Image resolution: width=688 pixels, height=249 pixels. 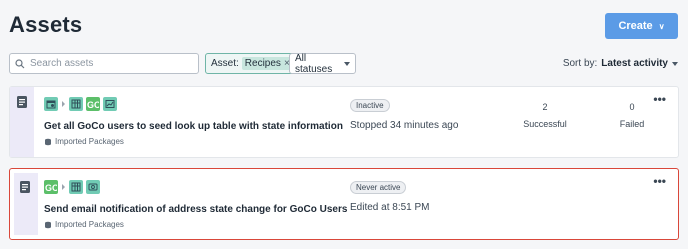 What do you see at coordinates (632, 124) in the screenshot?
I see `failed-label: Failed` at bounding box center [632, 124].